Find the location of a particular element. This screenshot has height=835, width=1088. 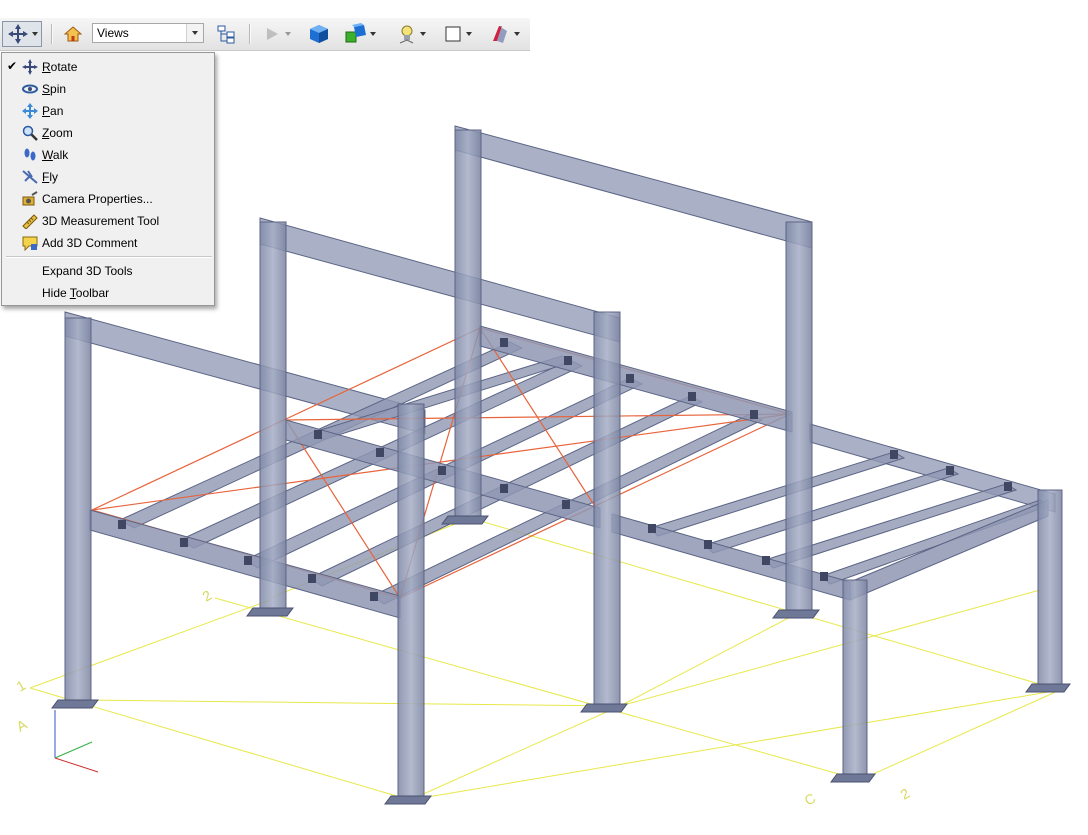

menu-item-hide-toolbar: Hide Toolbar is located at coordinates (108, 293).